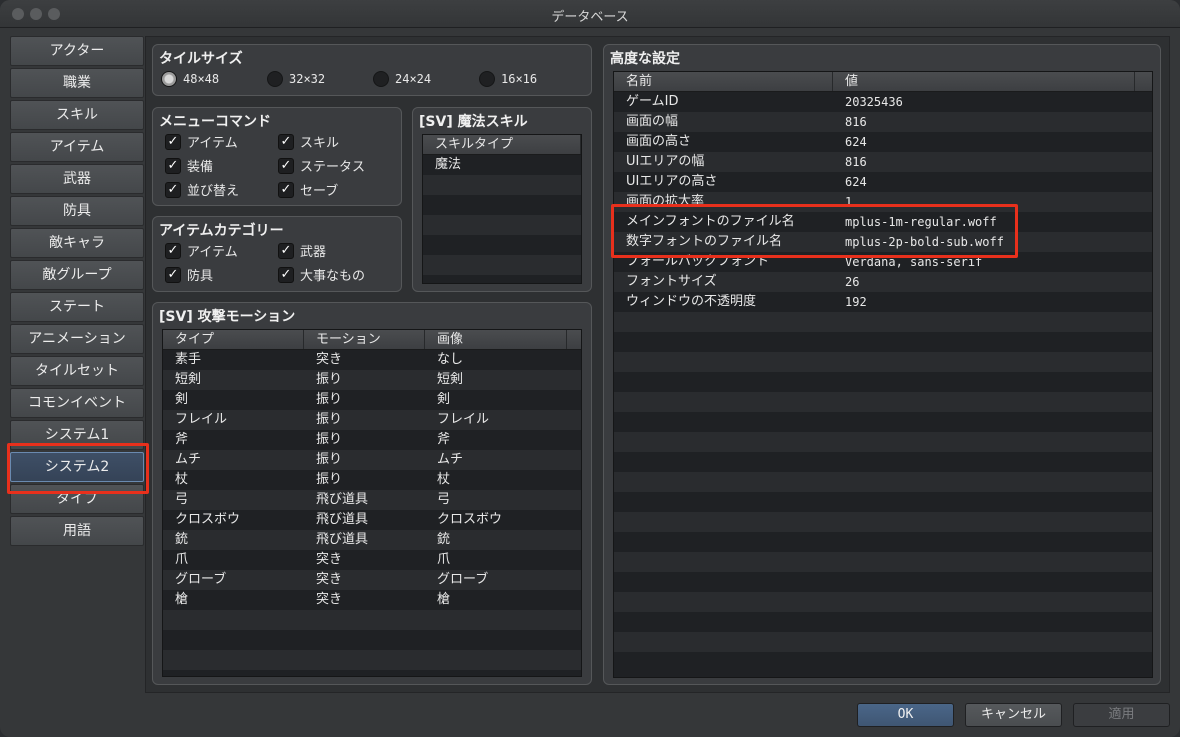 This screenshot has height=737, width=1180. What do you see at coordinates (302, 250) in the screenshot?
I see `checkbox-option: ✓ 武器` at bounding box center [302, 250].